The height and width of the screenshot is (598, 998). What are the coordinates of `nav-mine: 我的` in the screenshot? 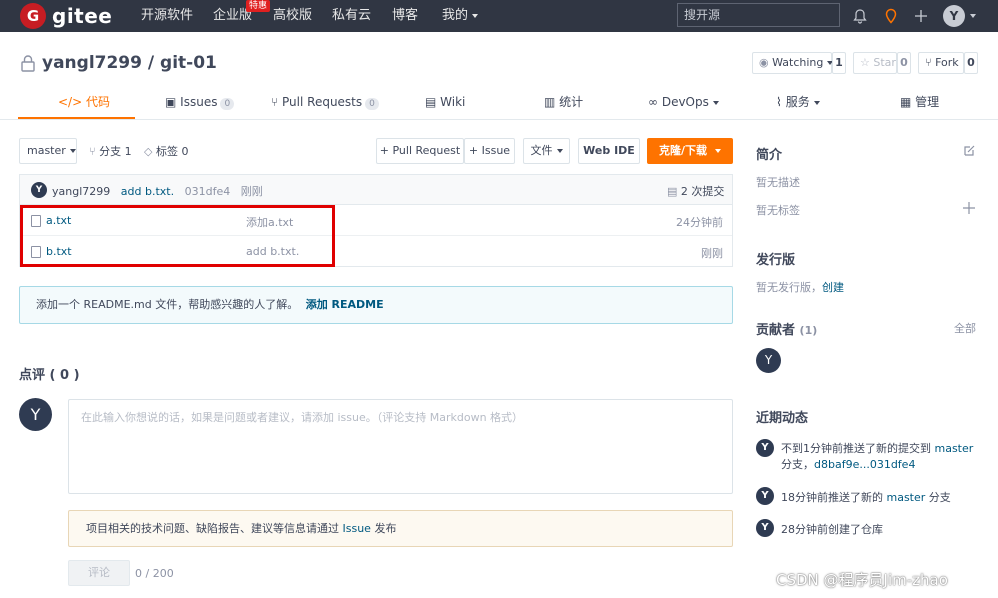 It's located at (460, 16).